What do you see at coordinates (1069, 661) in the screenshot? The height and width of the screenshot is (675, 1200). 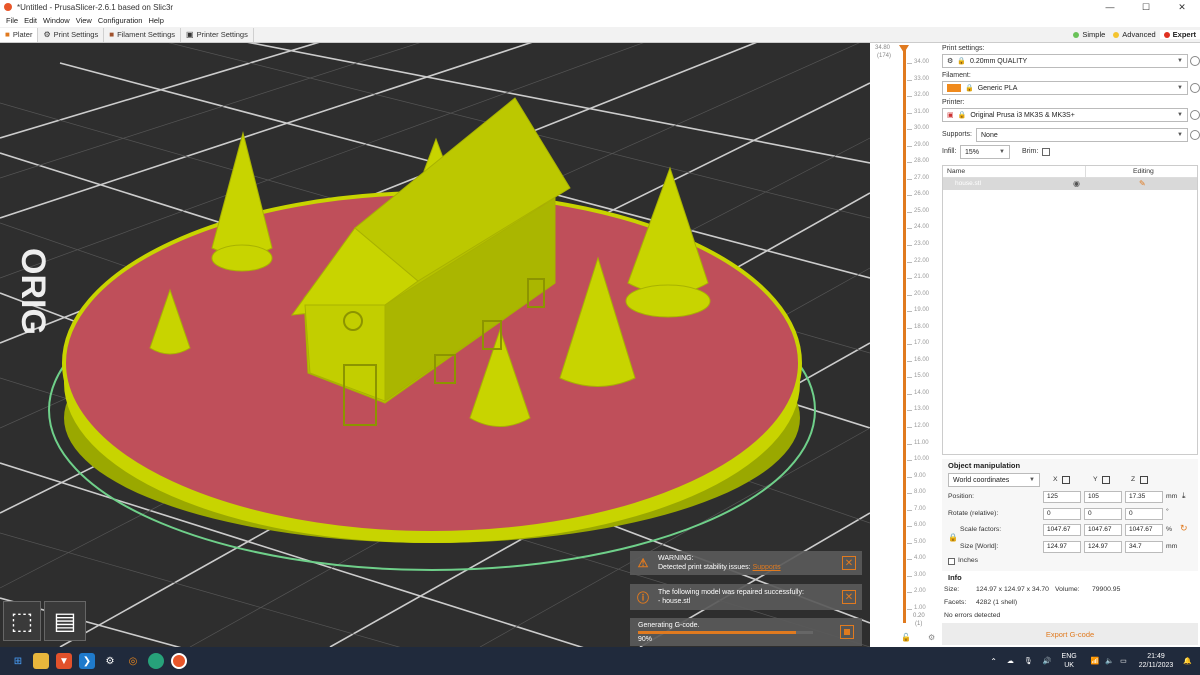 I see `language-indicator: ENG UK` at bounding box center [1069, 661].